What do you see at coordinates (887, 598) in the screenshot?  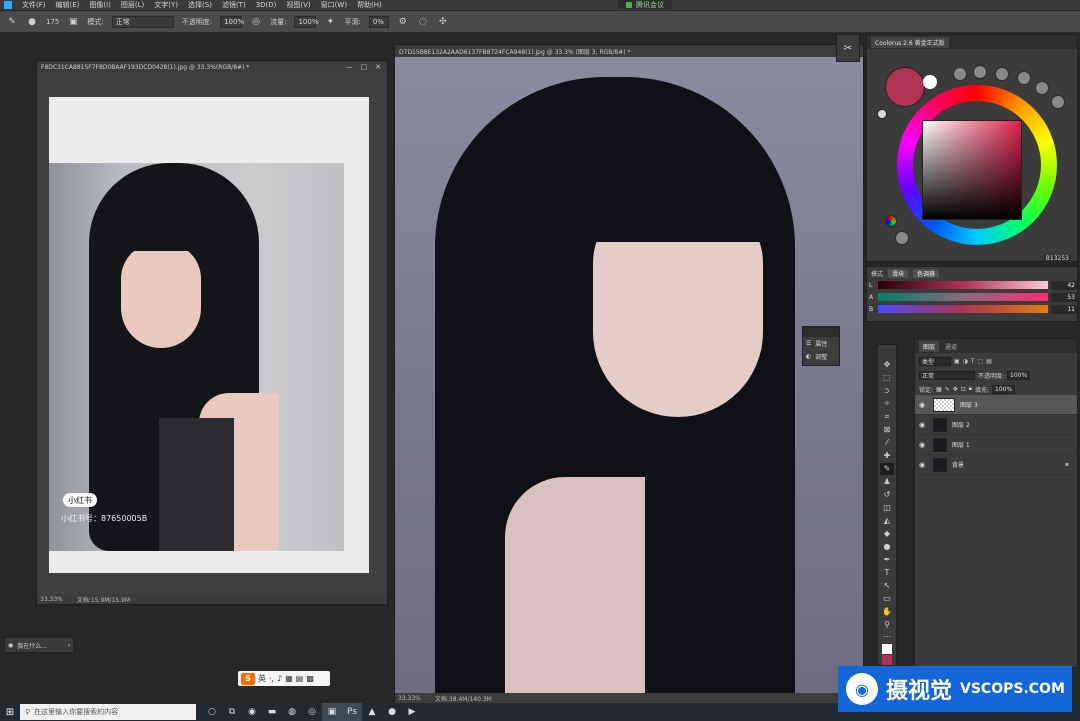 I see `rectangle-tool-icon: ▭` at bounding box center [887, 598].